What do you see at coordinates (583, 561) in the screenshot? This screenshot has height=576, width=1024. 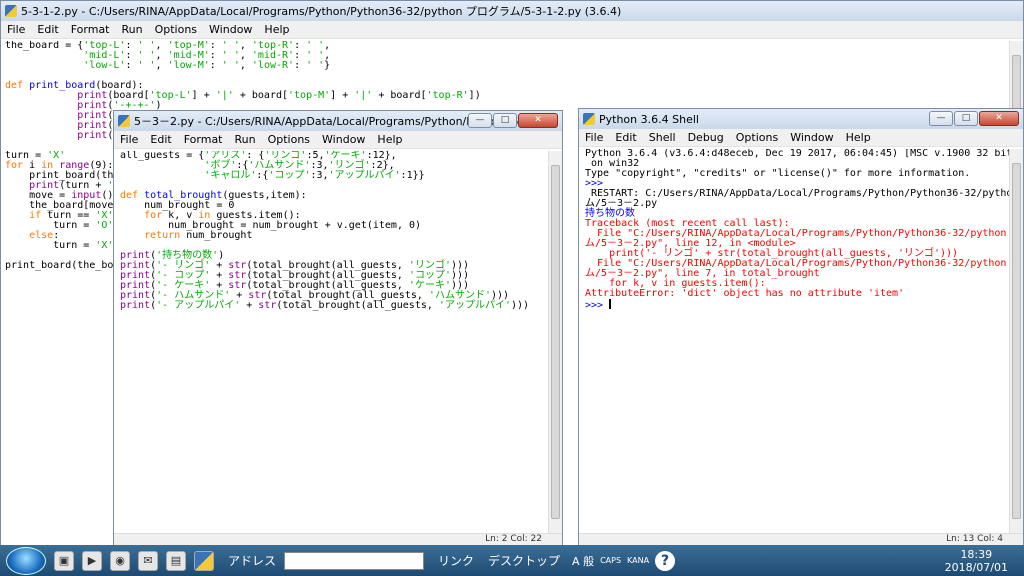 I see `ime-indicator: A 般` at bounding box center [583, 561].